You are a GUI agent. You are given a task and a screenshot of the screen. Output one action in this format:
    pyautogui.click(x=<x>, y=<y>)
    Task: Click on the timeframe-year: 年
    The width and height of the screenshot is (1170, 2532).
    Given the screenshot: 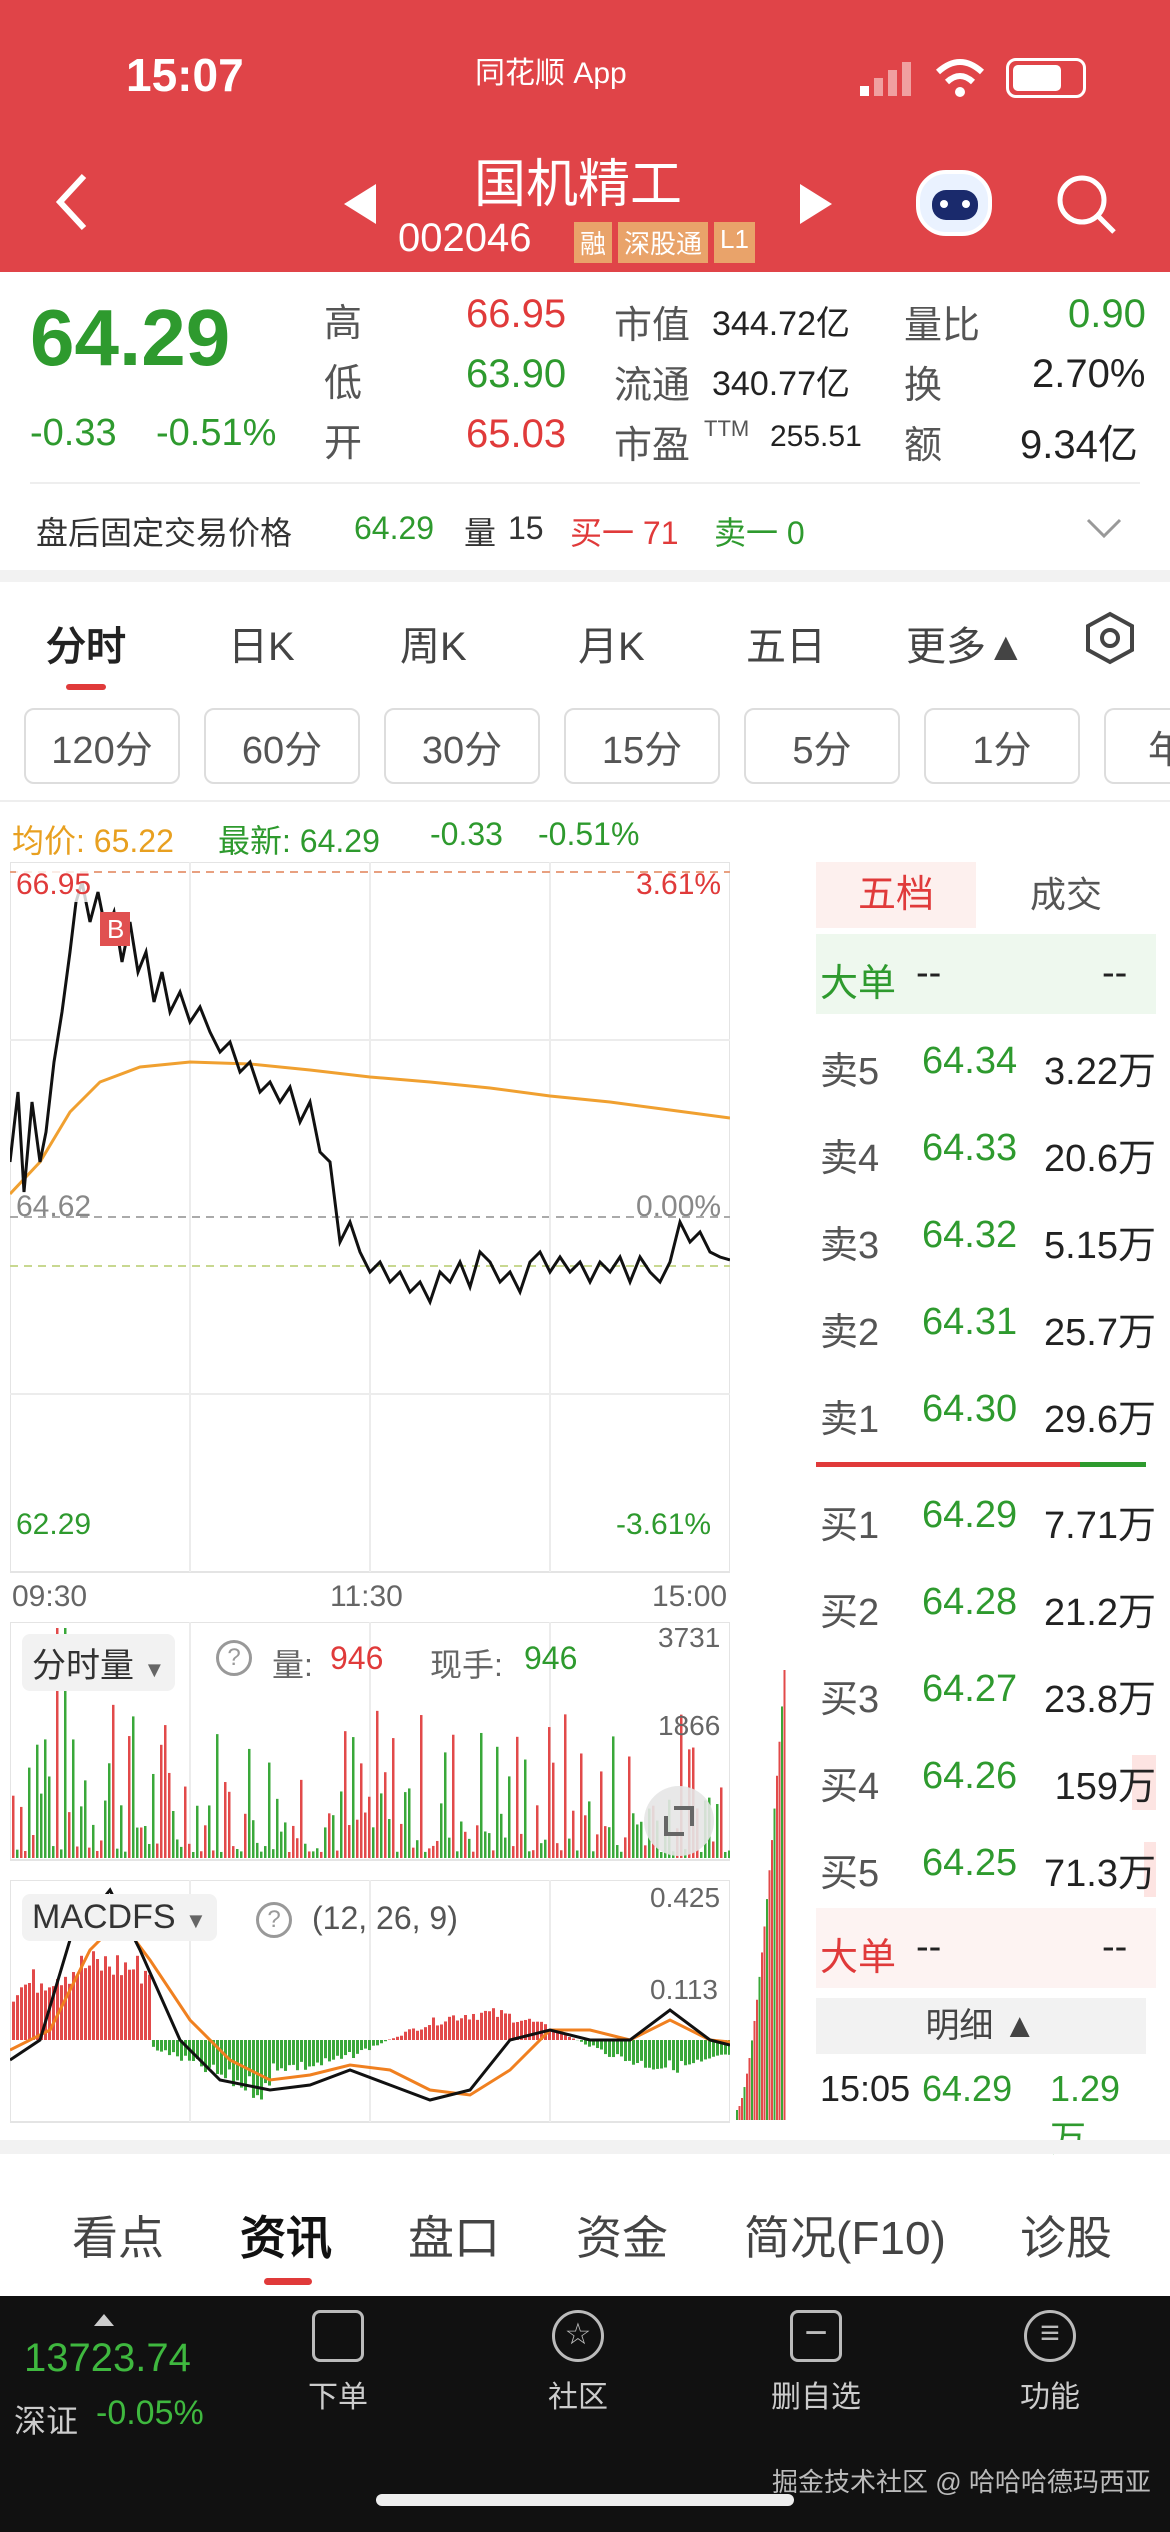 What is the action you would take?
    pyautogui.click(x=1137, y=746)
    